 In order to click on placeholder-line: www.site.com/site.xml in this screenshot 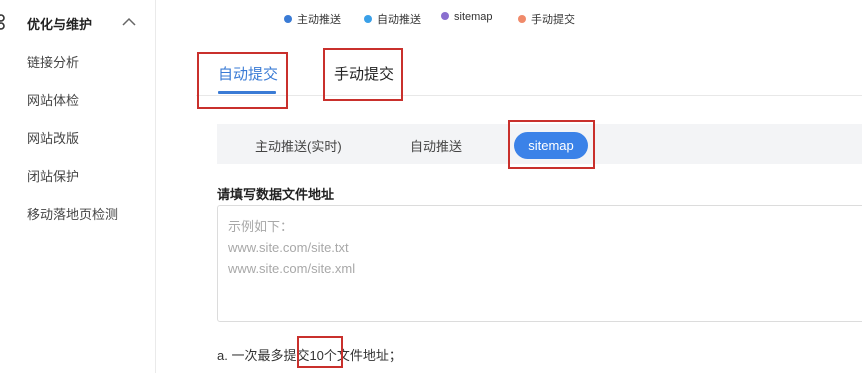, I will do `click(292, 268)`.